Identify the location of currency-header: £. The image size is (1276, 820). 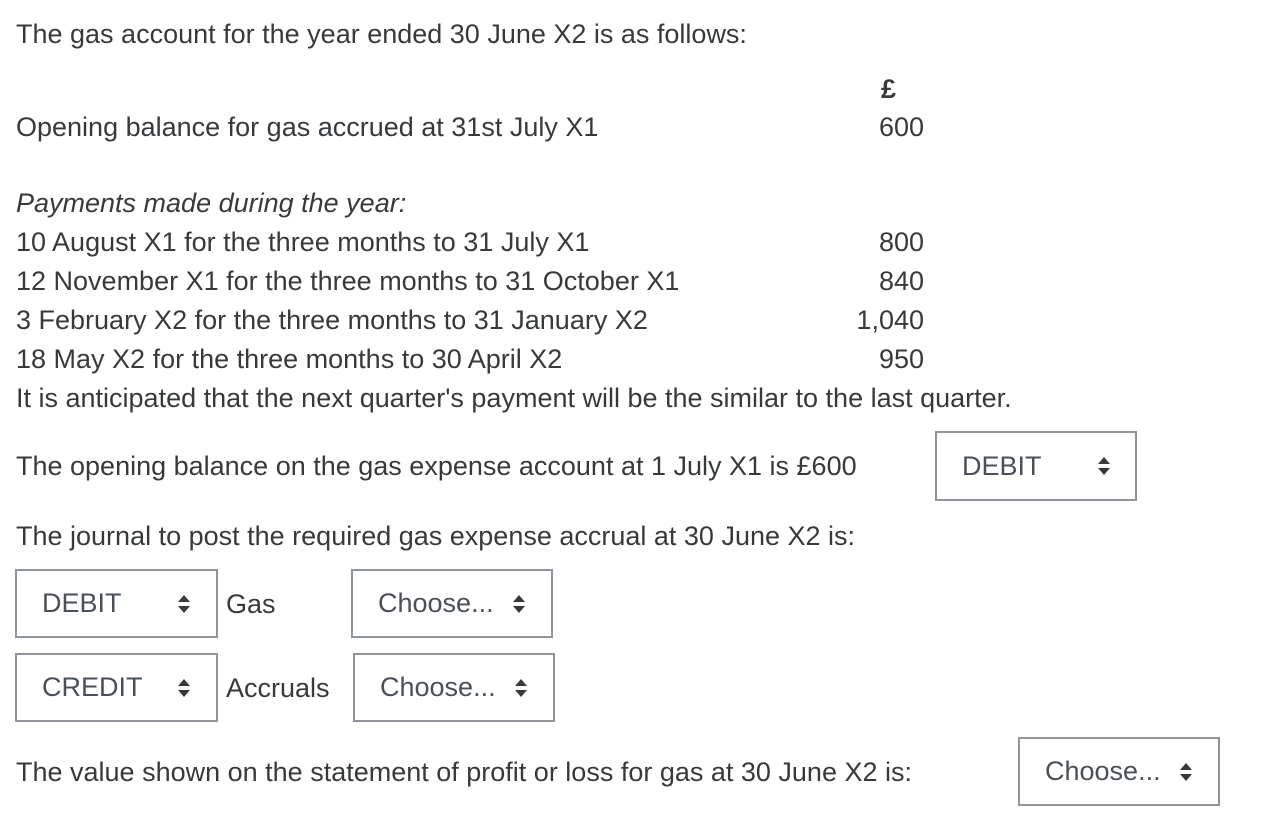
(888, 89).